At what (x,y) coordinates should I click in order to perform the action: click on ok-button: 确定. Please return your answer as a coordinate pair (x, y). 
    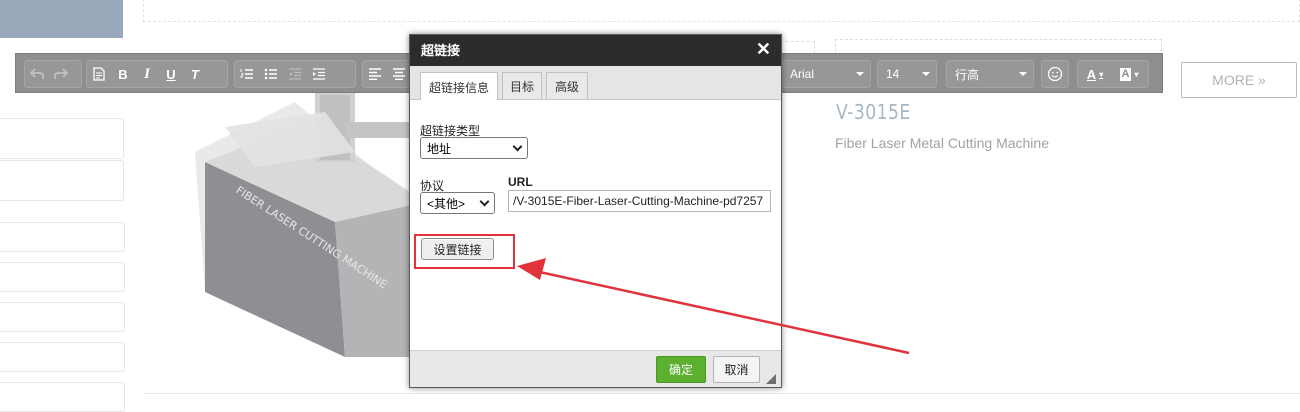
    Looking at the image, I should click on (681, 369).